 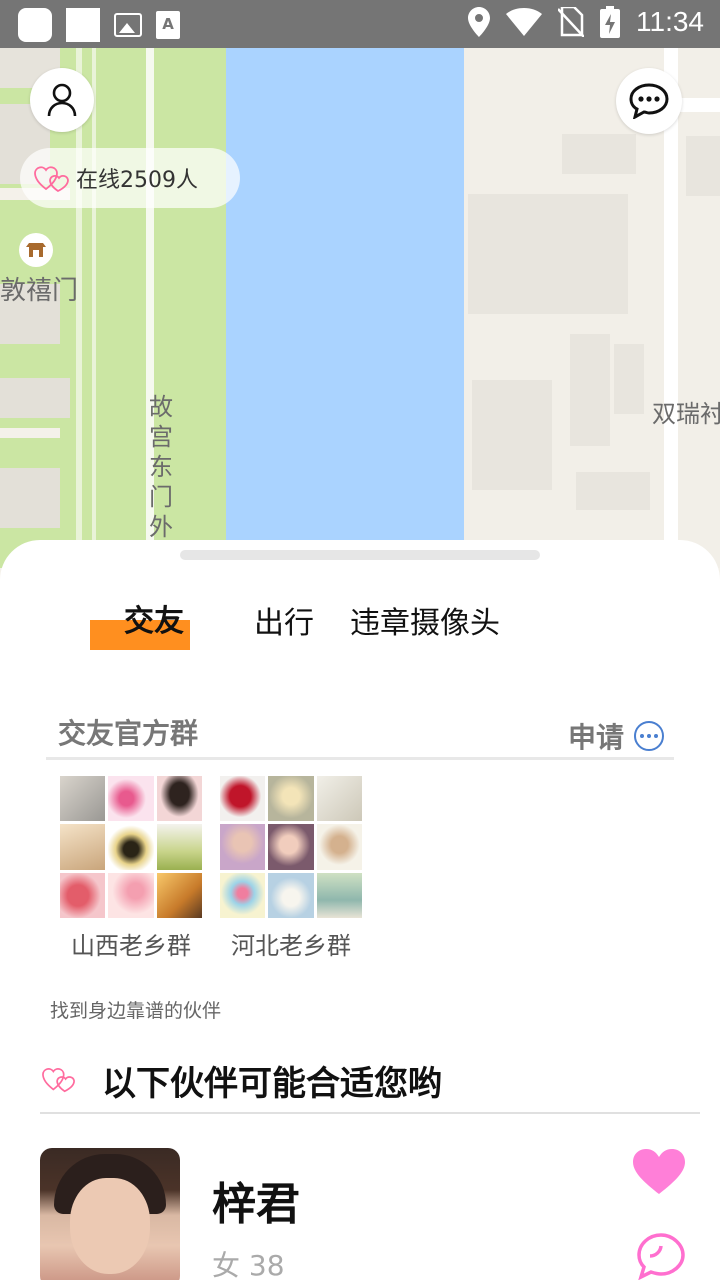 I want to click on apply-button: 申请, so click(x=616, y=736).